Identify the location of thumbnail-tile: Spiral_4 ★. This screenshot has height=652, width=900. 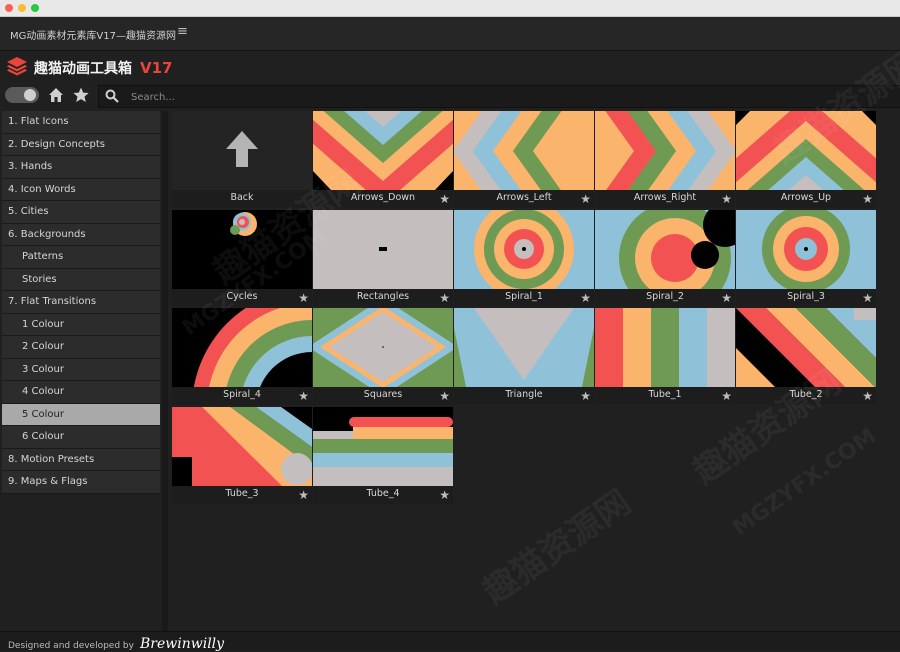
(242, 356).